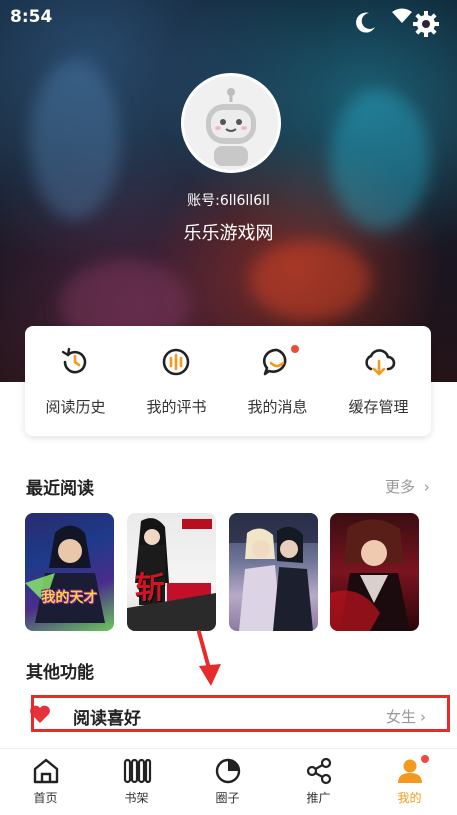 Image resolution: width=457 pixels, height=815 pixels. I want to click on red-arrow-annotation, so click(209, 658).